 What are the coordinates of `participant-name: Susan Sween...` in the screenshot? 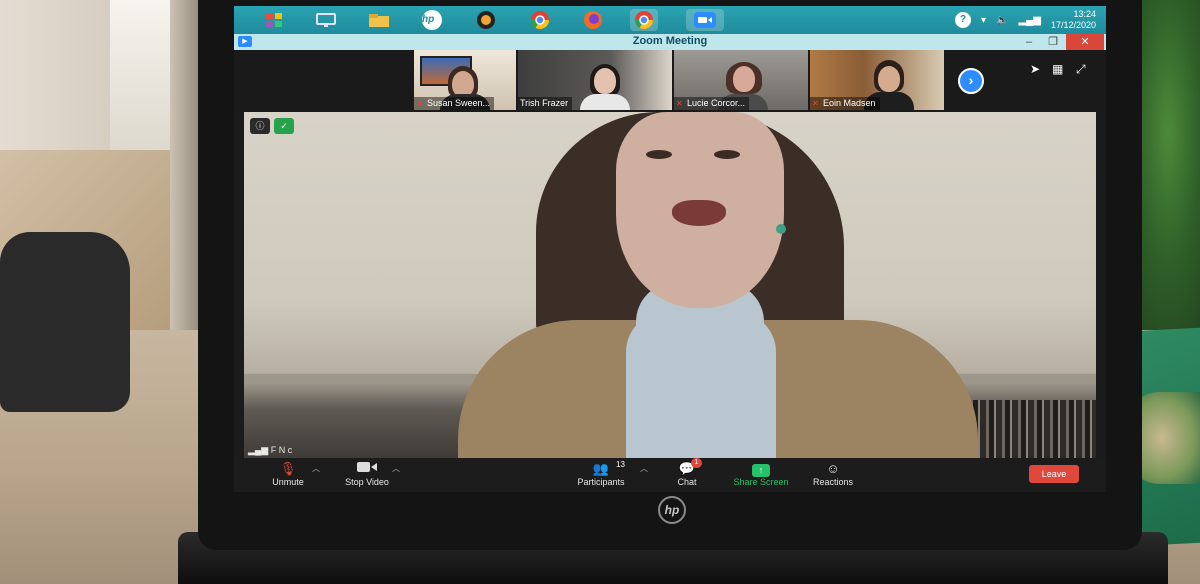 It's located at (459, 103).